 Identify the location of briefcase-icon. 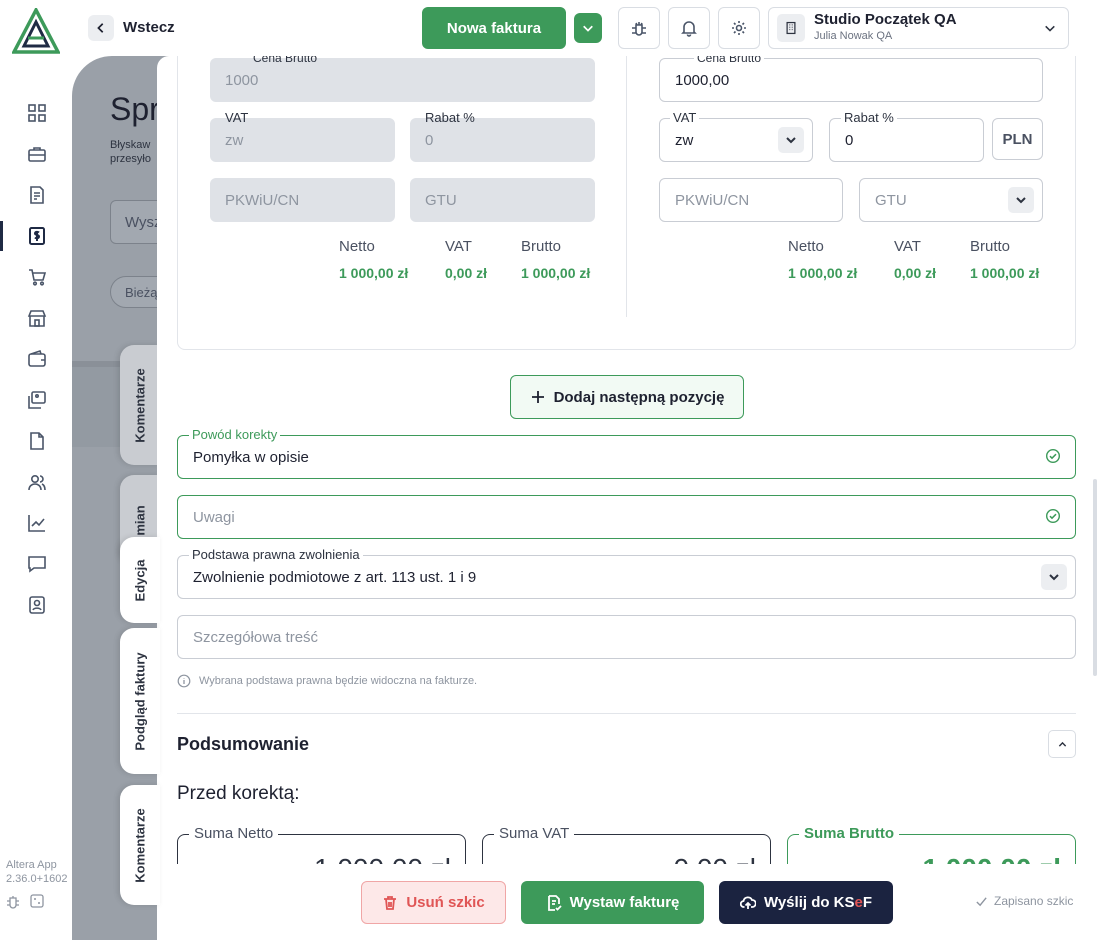
(37, 154).